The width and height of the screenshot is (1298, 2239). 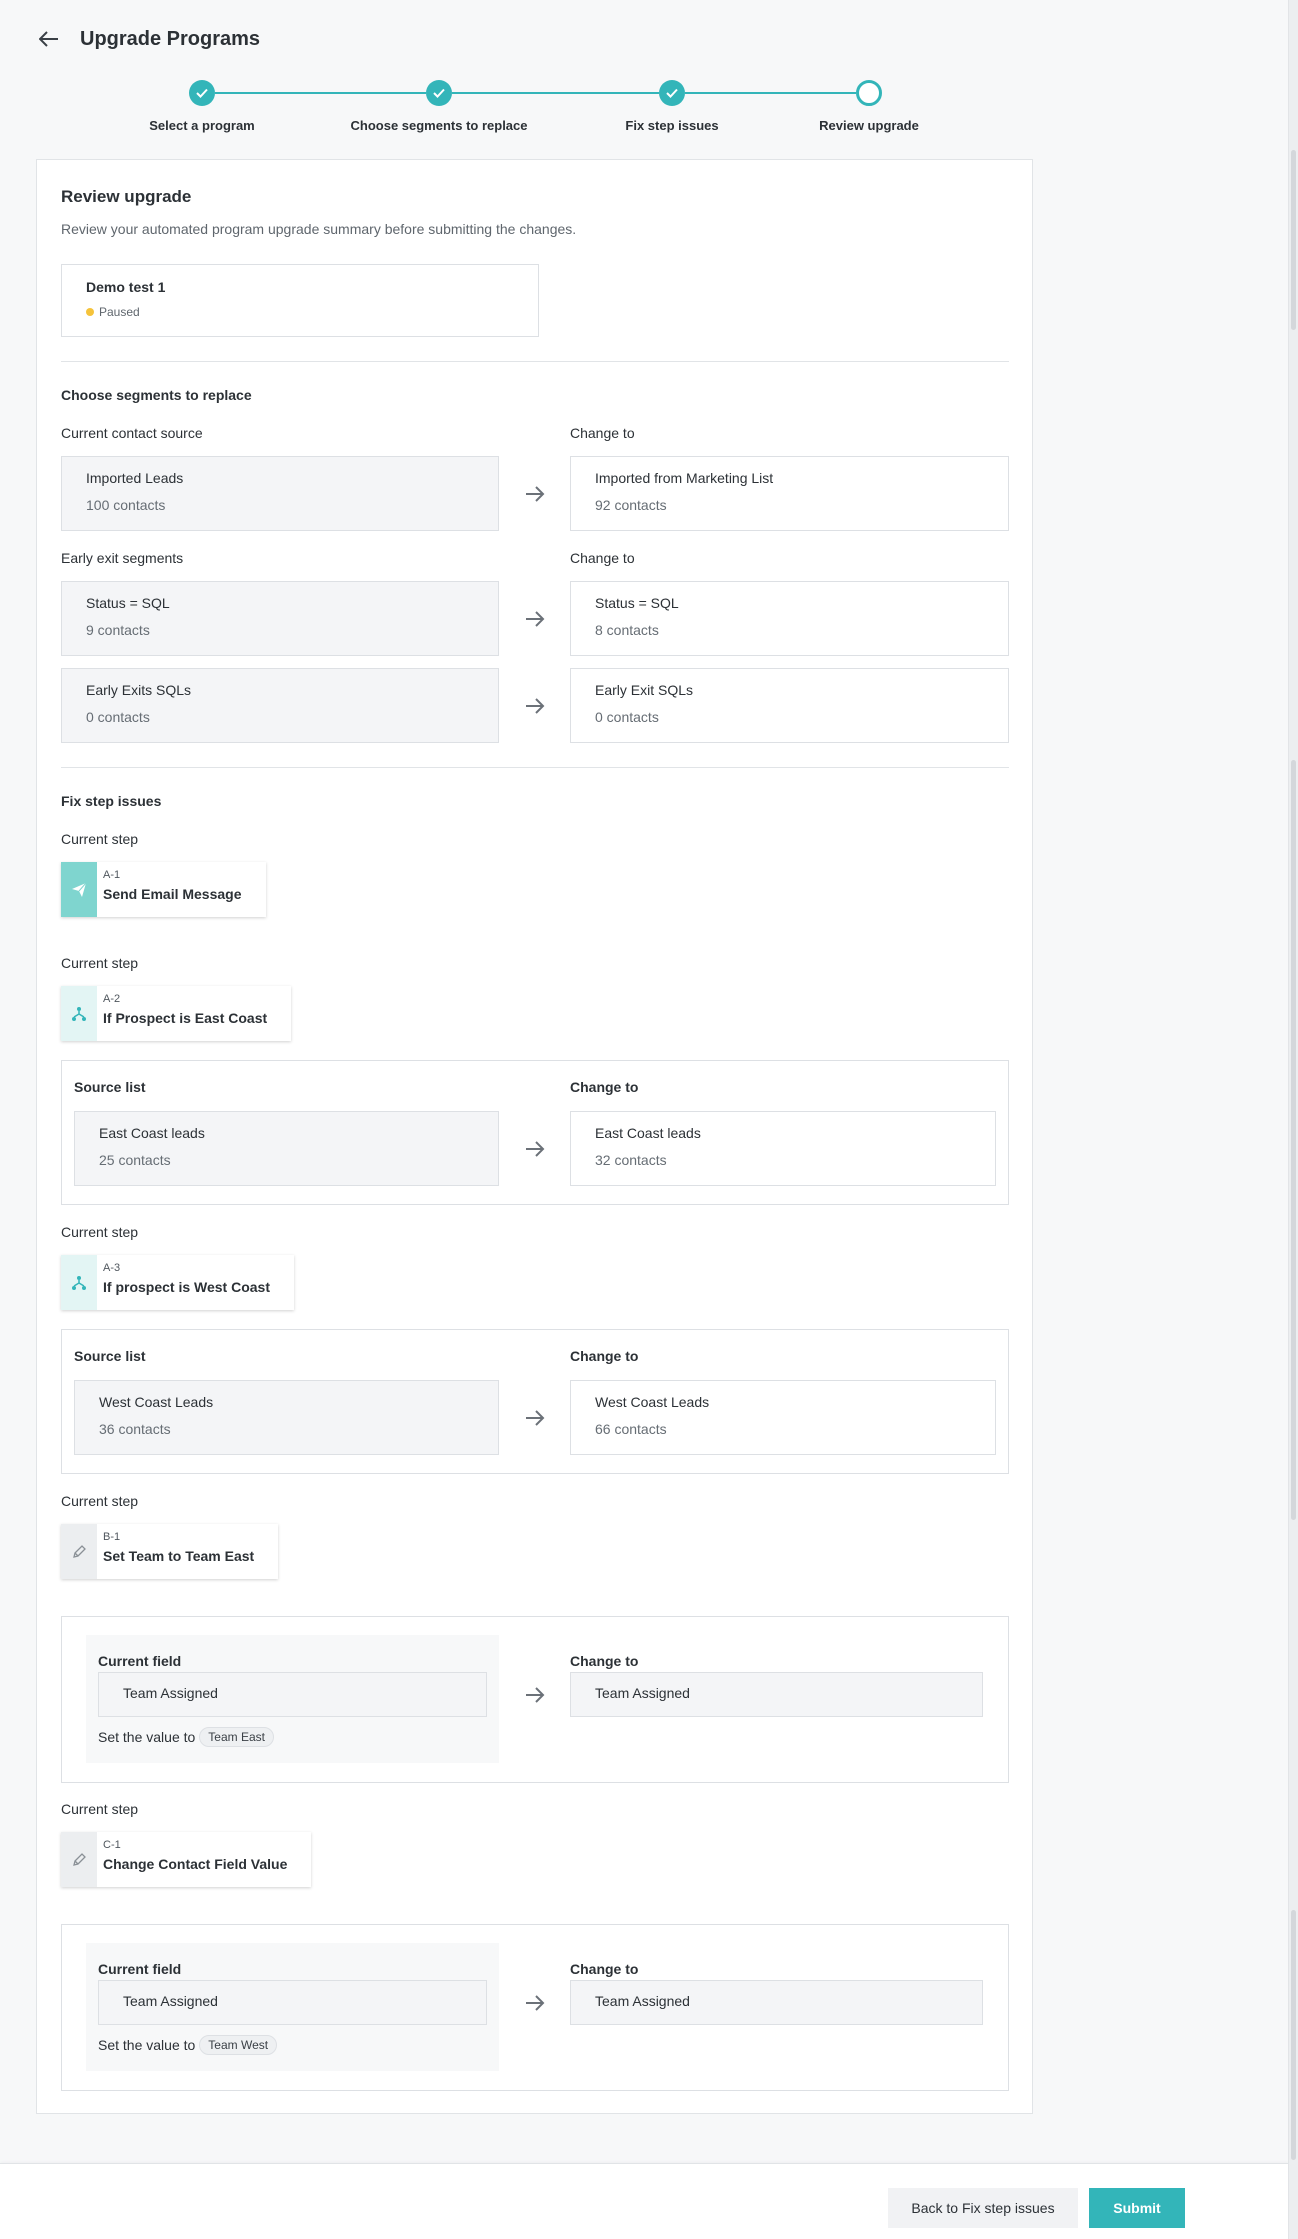 What do you see at coordinates (188, 2045) in the screenshot?
I see `set-value-row: Set the value to Team West` at bounding box center [188, 2045].